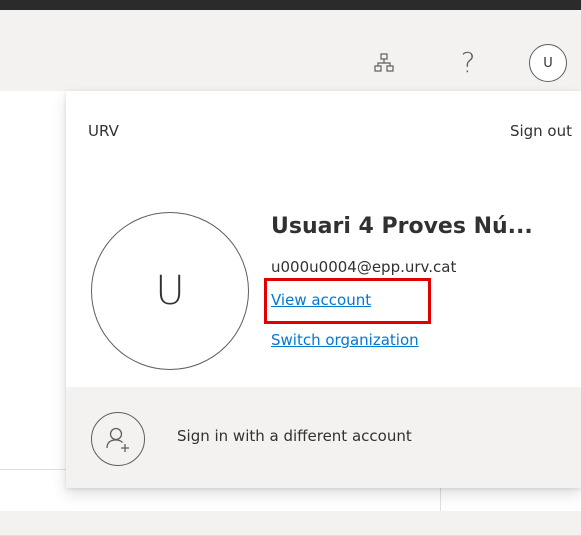  What do you see at coordinates (321, 300) in the screenshot?
I see `view-account-link: View account` at bounding box center [321, 300].